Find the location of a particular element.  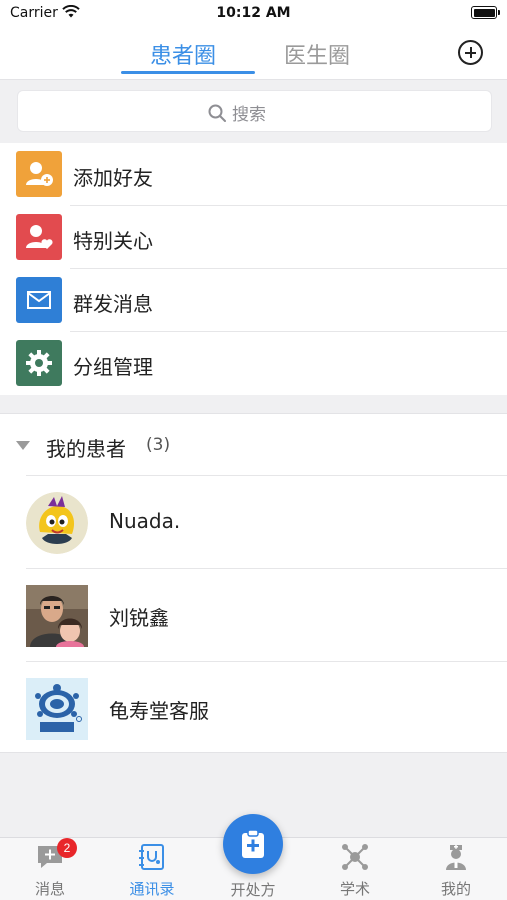

menu-label: 群发消息 is located at coordinates (113, 304).